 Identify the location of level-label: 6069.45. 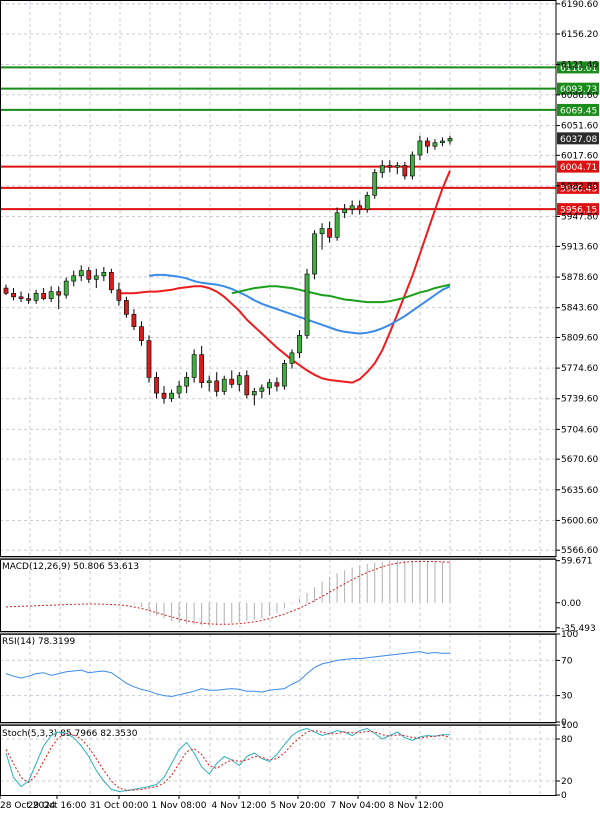
(578, 111).